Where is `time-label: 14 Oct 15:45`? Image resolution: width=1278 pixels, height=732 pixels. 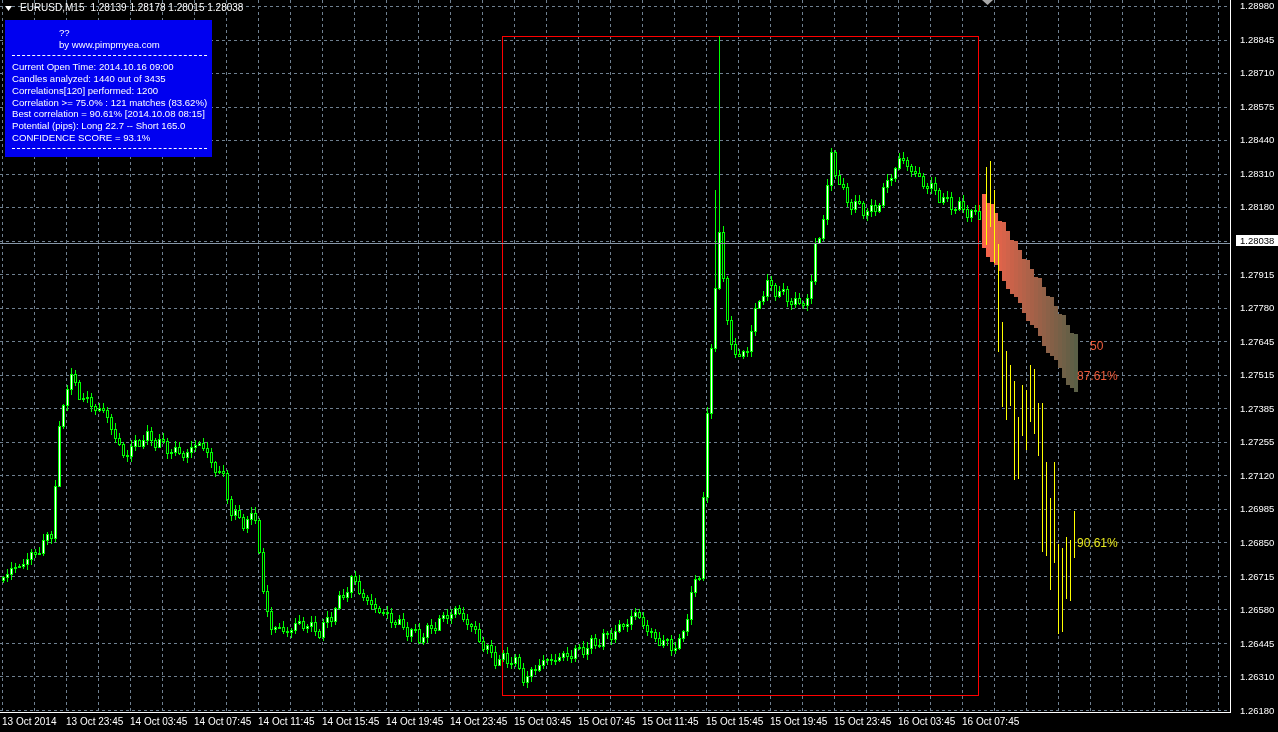 time-label: 14 Oct 15:45 is located at coordinates (351, 722).